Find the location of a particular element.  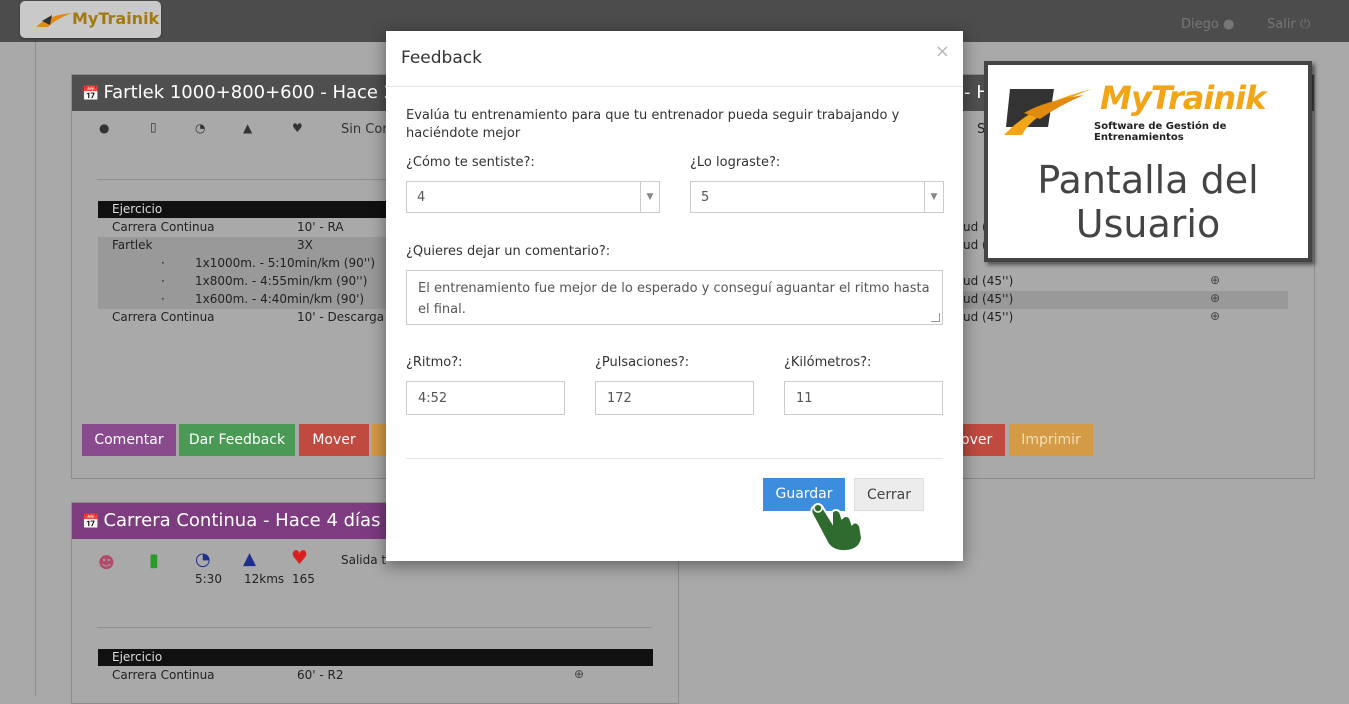

feeling-select: 4 ▼ is located at coordinates (533, 197).